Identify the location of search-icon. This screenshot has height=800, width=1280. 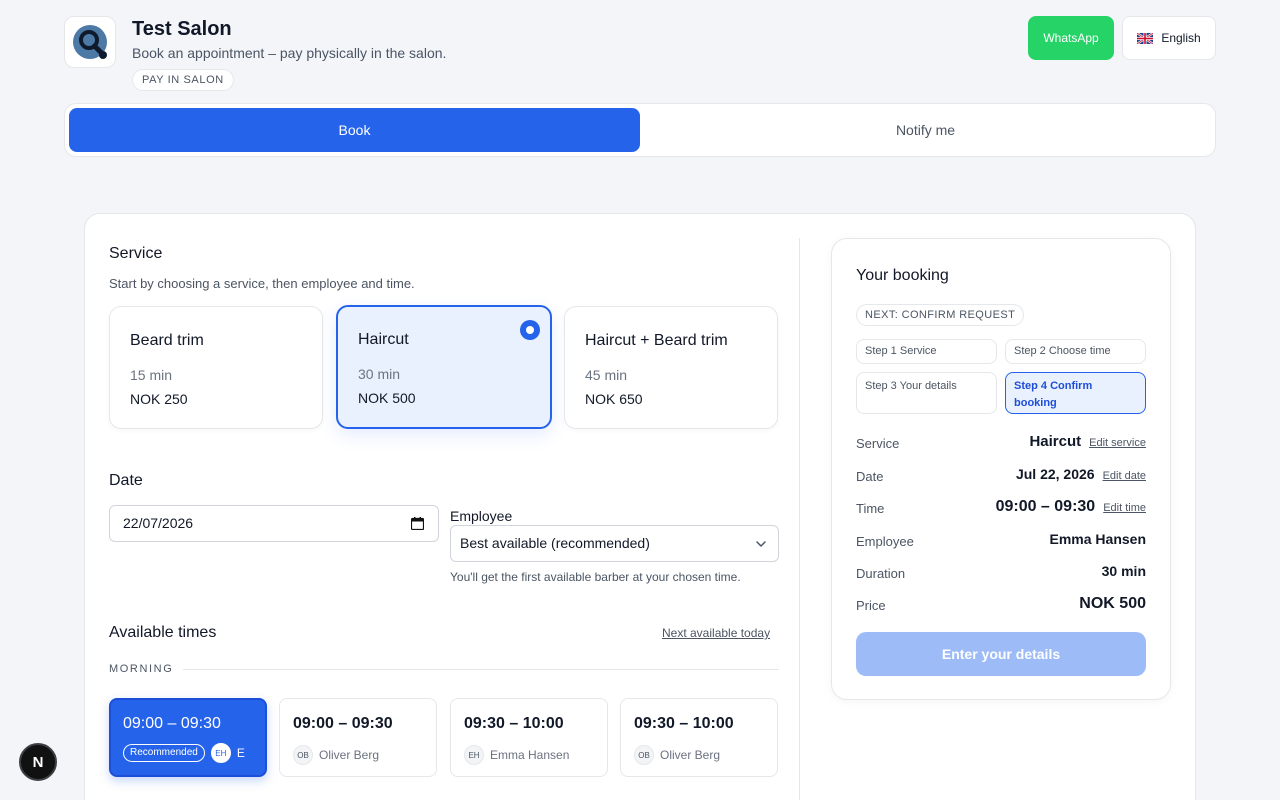
(90, 42).